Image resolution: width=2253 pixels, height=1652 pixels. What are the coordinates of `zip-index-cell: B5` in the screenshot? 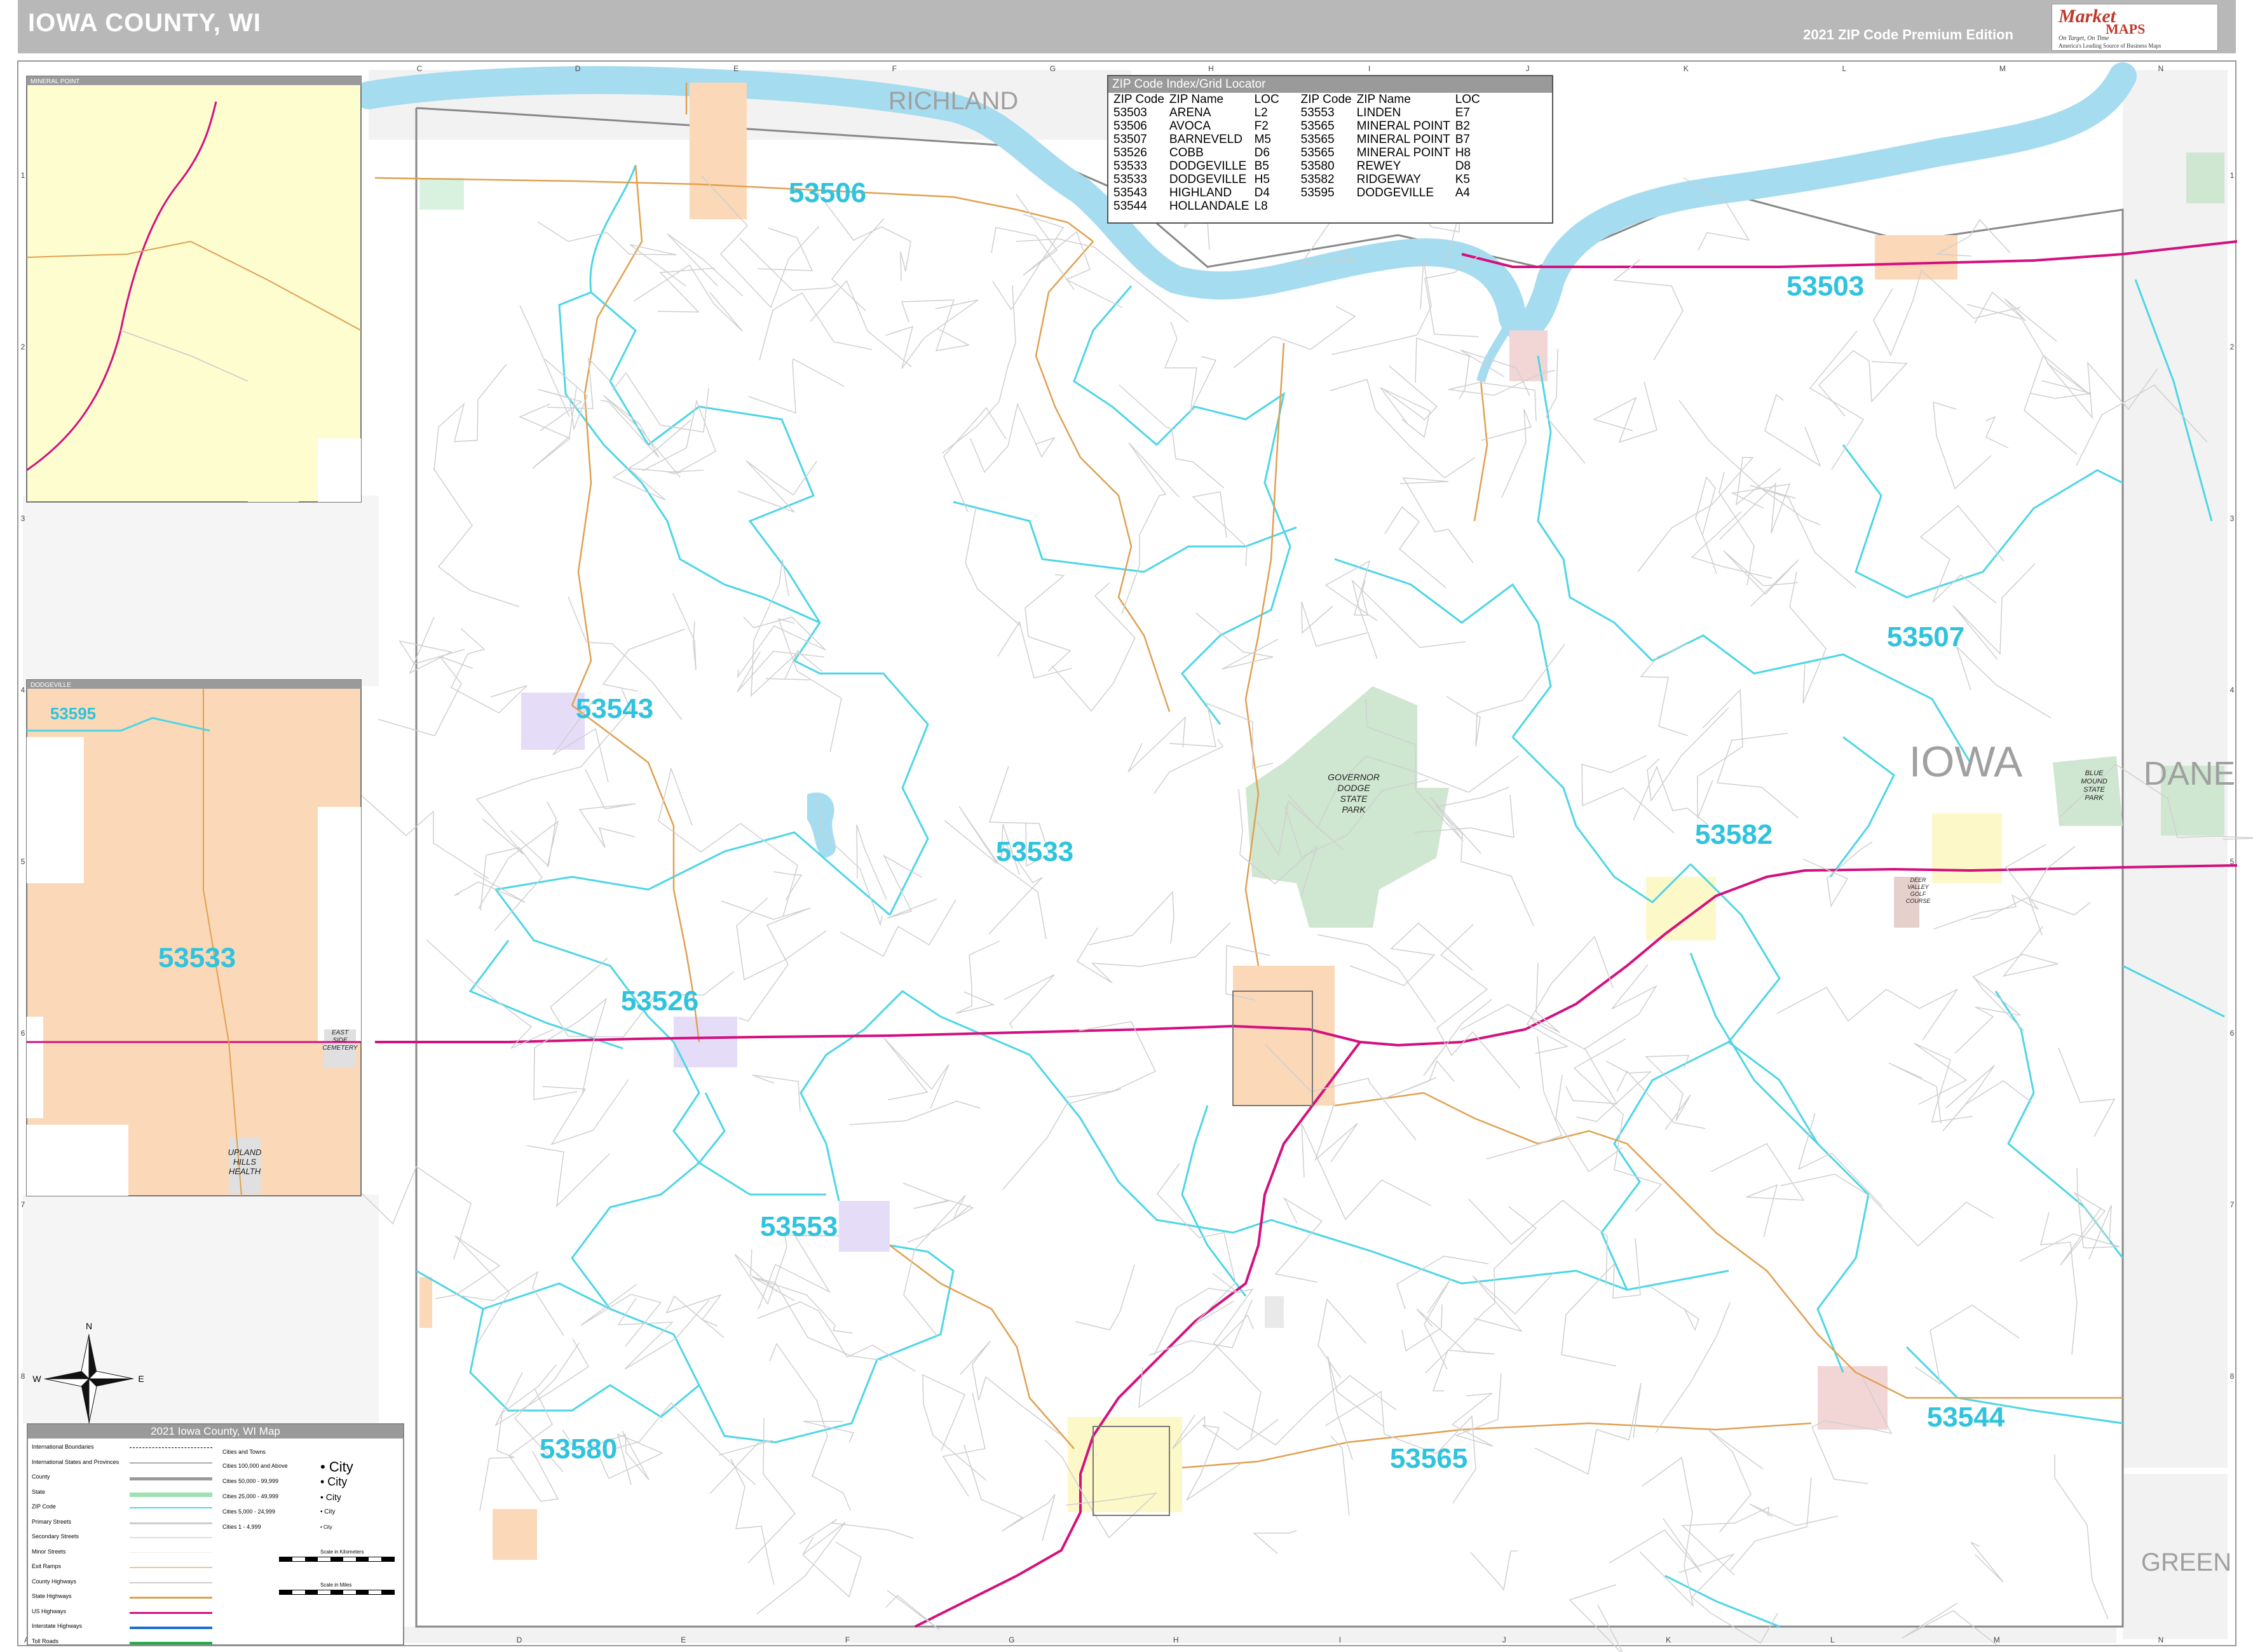 It's located at (1261, 166).